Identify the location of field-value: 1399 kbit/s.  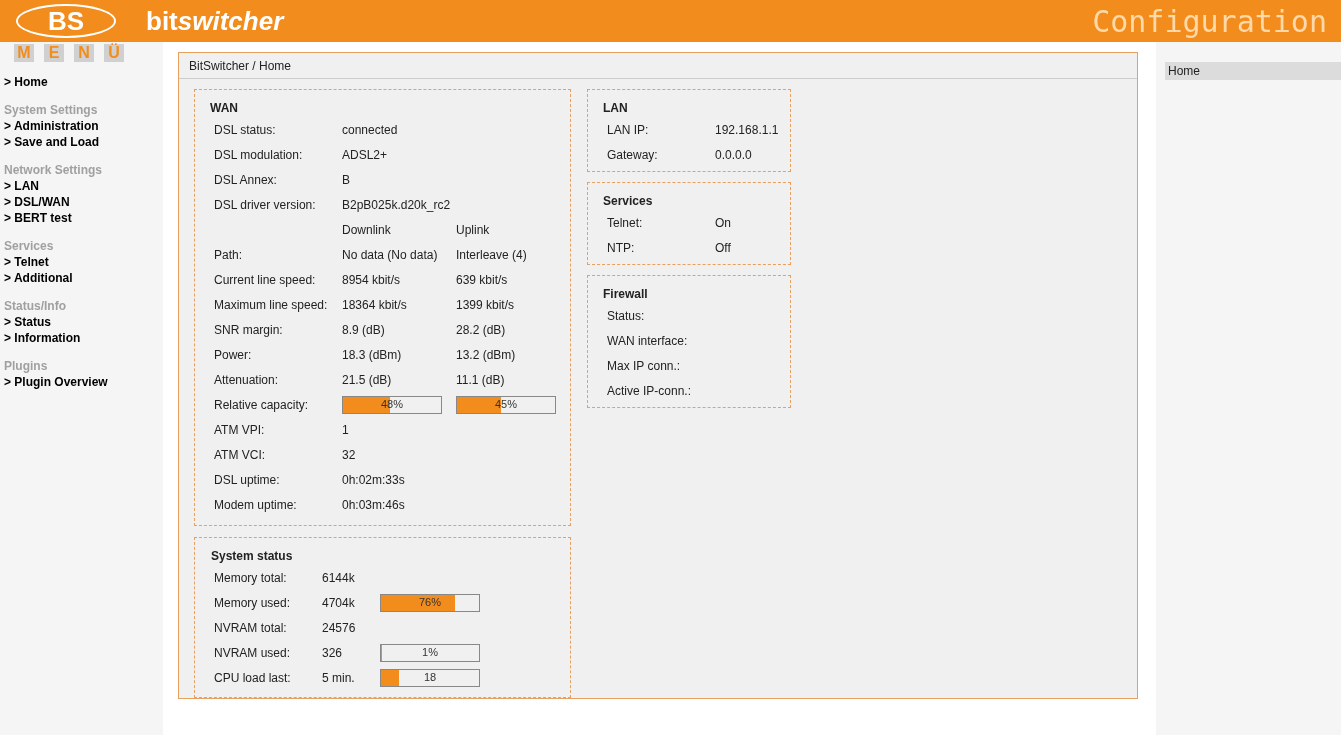
(486, 305).